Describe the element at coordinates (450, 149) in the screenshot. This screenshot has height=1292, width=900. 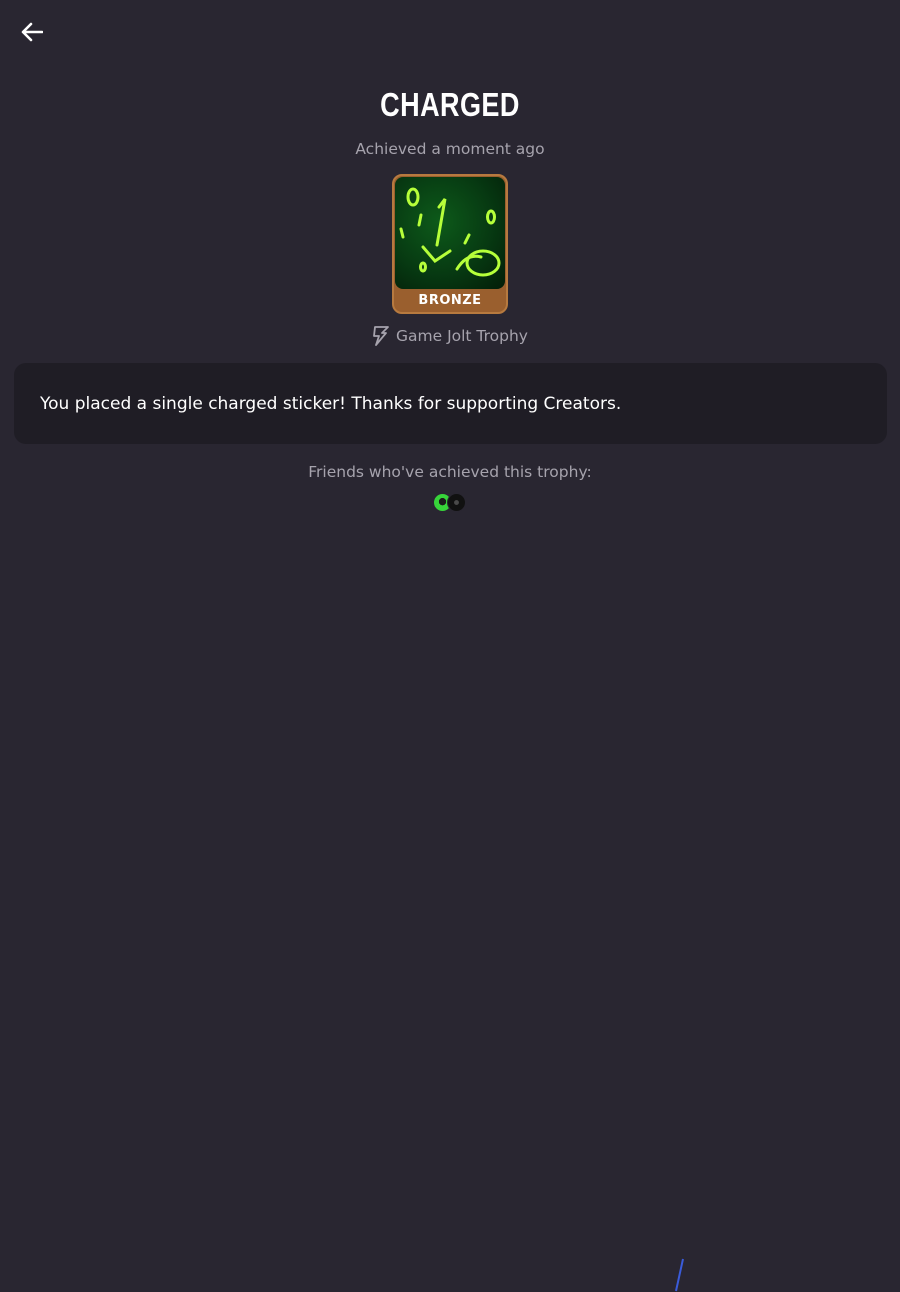
I see `achieved-time: Achieved a moment ago` at that location.